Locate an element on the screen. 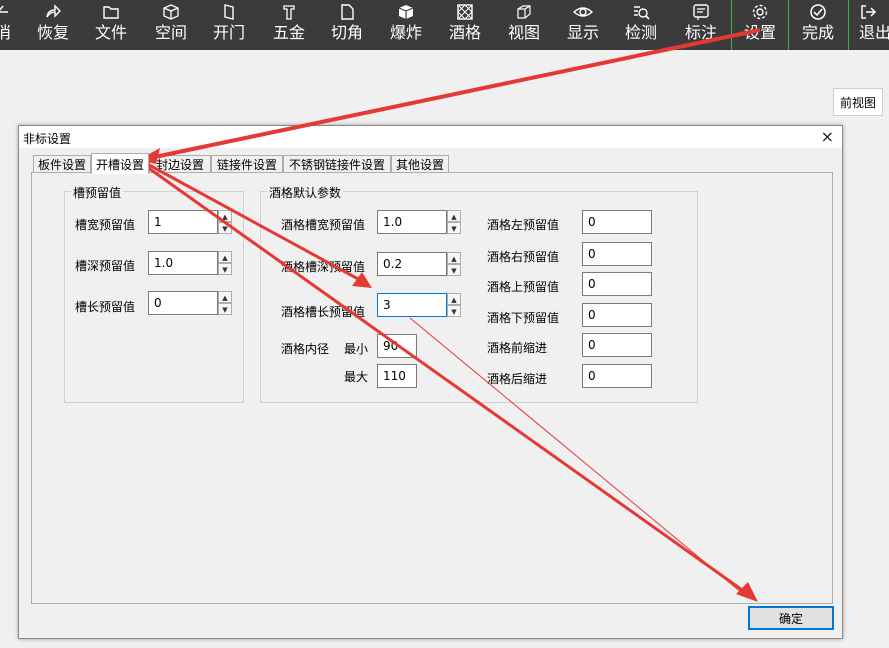 This screenshot has width=889, height=648. exit-icon is located at coordinates (868, 12).